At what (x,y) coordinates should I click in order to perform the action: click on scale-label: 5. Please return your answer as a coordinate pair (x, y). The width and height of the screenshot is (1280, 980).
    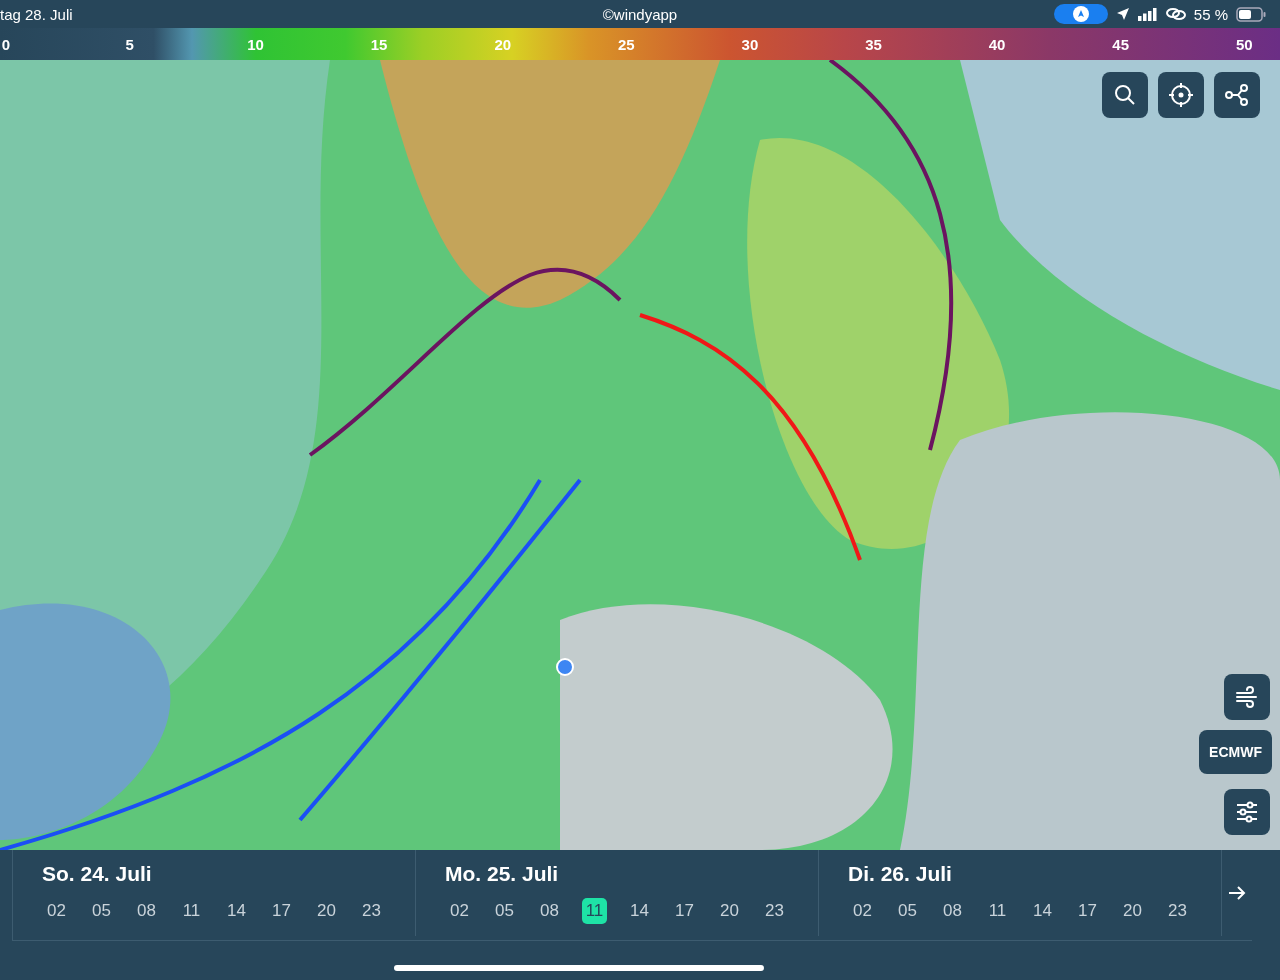
    Looking at the image, I should click on (129, 44).